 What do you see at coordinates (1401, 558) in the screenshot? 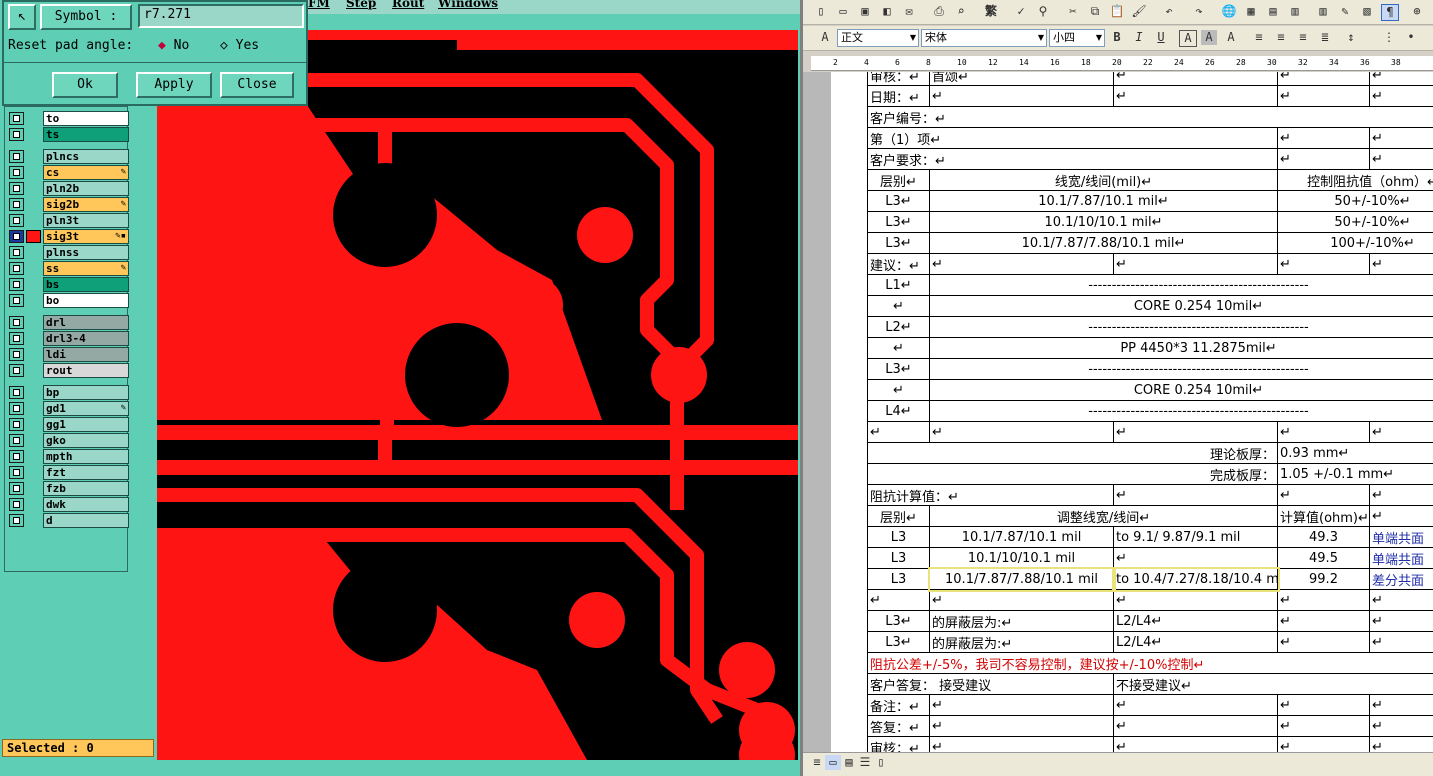
I see `table-cell: 单端共面` at bounding box center [1401, 558].